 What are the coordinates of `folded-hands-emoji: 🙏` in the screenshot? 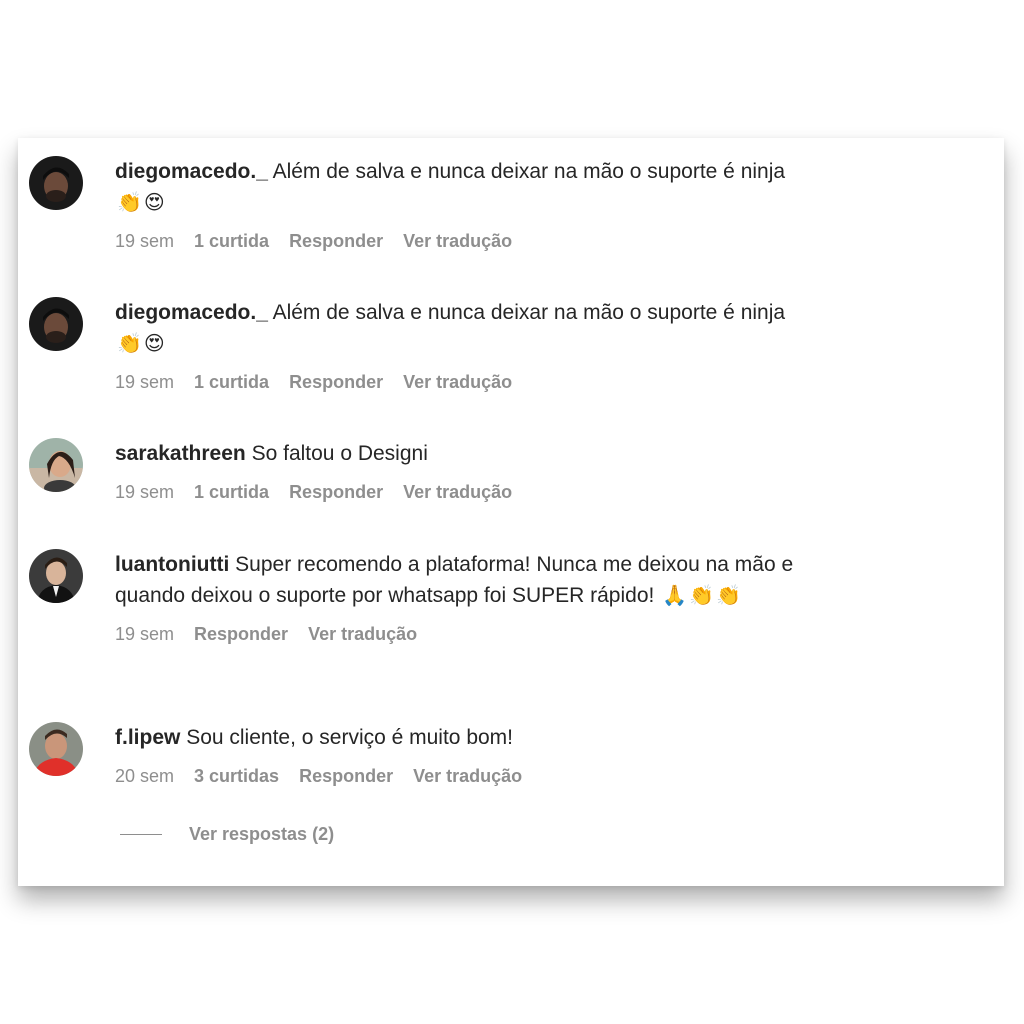 It's located at (675, 595).